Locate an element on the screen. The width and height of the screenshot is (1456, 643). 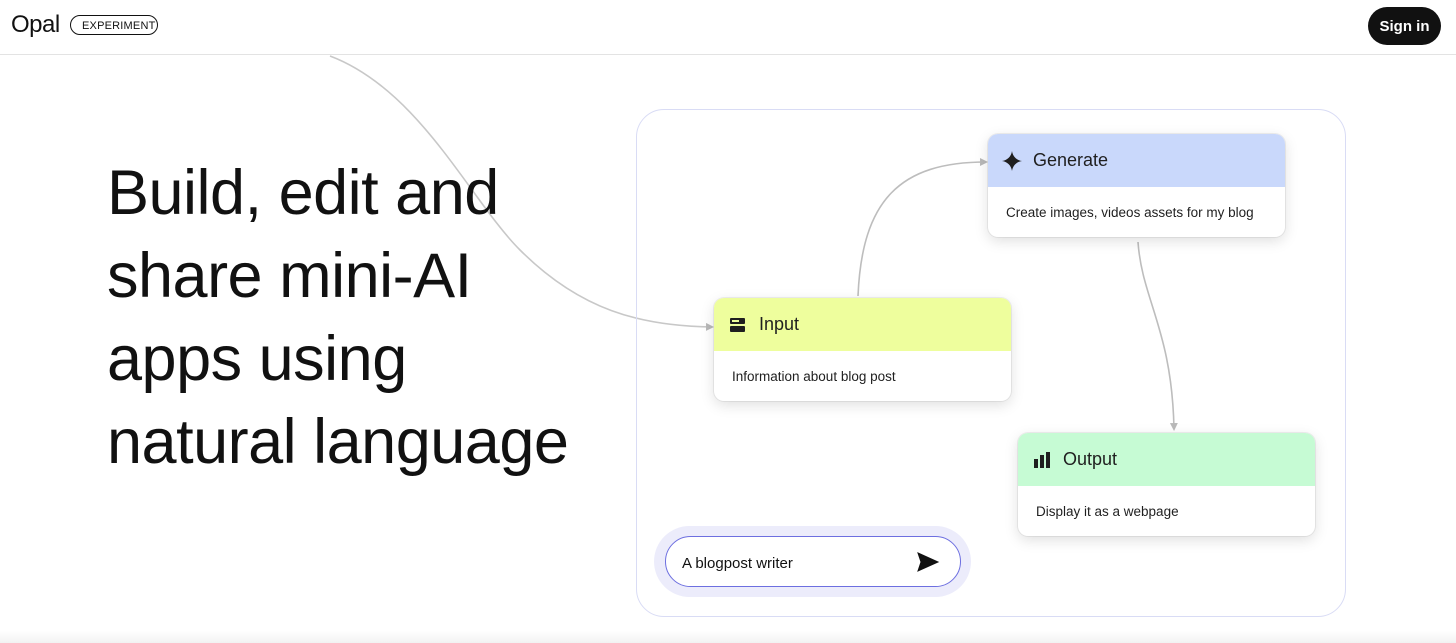
prompt-input is located at coordinates (792, 563).